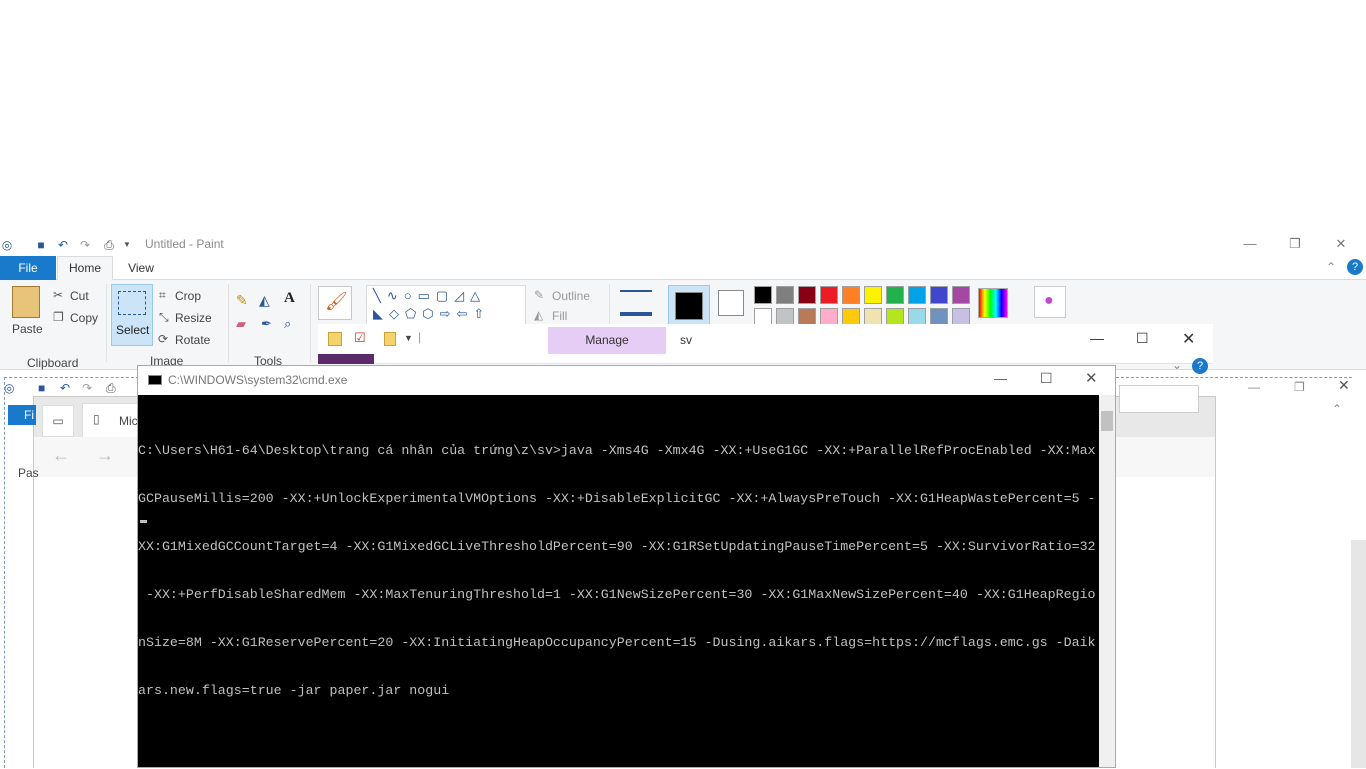 This screenshot has height=769, width=1366. What do you see at coordinates (636, 303) in the screenshot?
I see `size-icon` at bounding box center [636, 303].